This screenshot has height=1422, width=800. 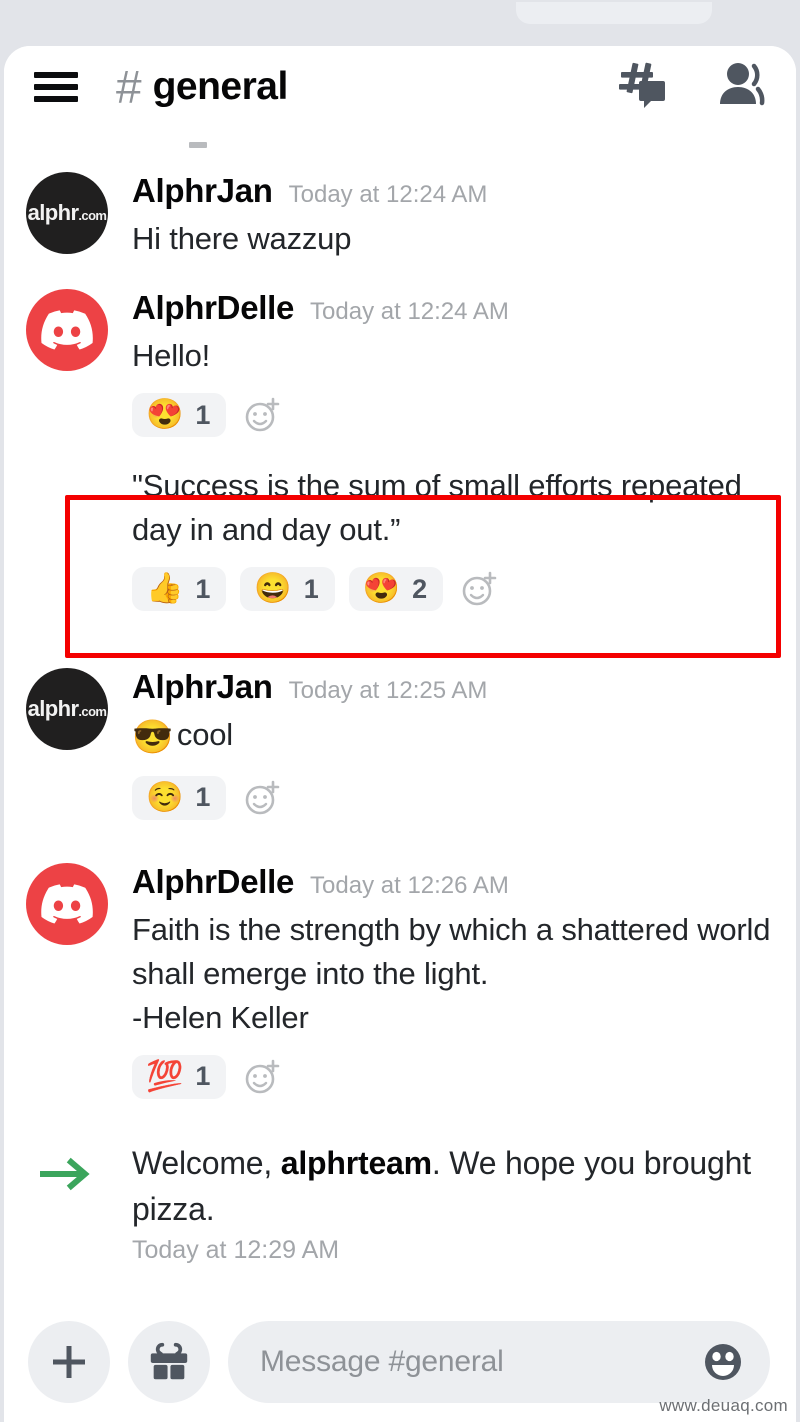 I want to click on avatar-spacer, so click(x=67, y=537).